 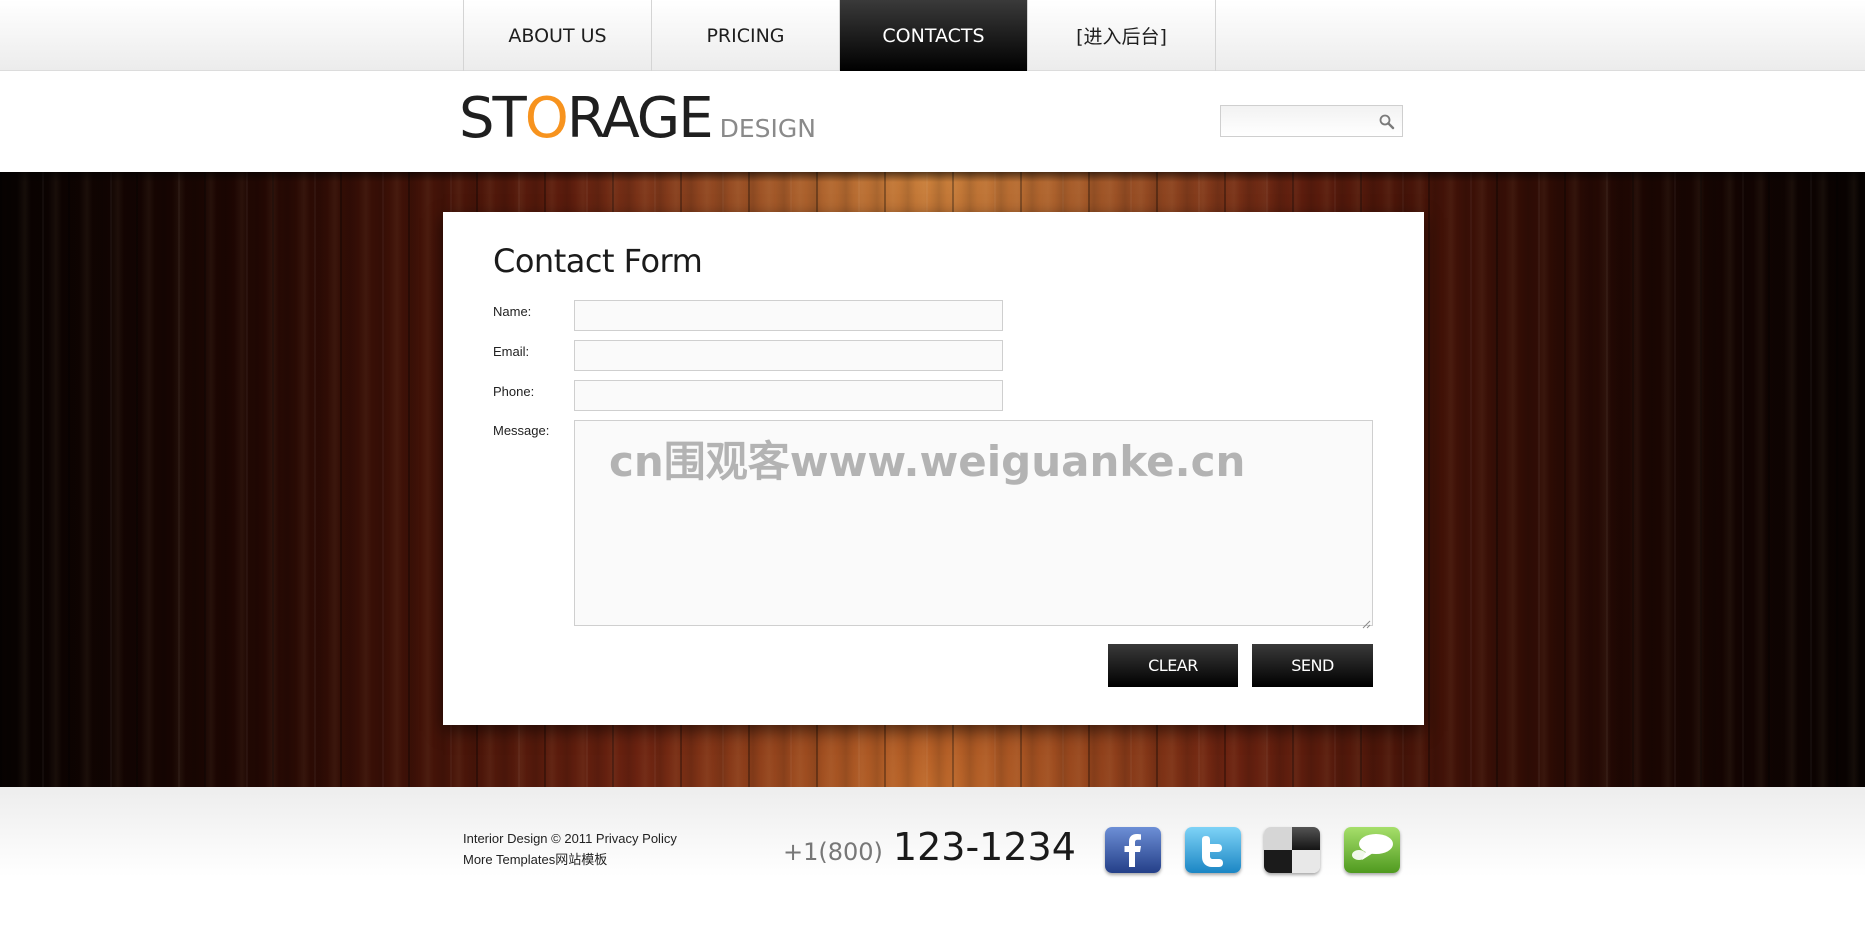 I want to click on message-label: Message:, so click(x=521, y=430).